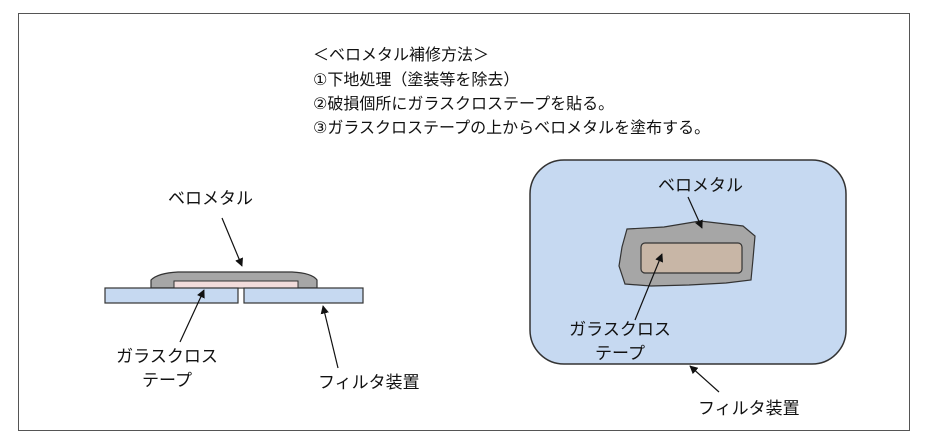 This screenshot has height=444, width=928. What do you see at coordinates (620, 330) in the screenshot?
I see `plan-view-tape-label-1: ガラスクロス` at bounding box center [620, 330].